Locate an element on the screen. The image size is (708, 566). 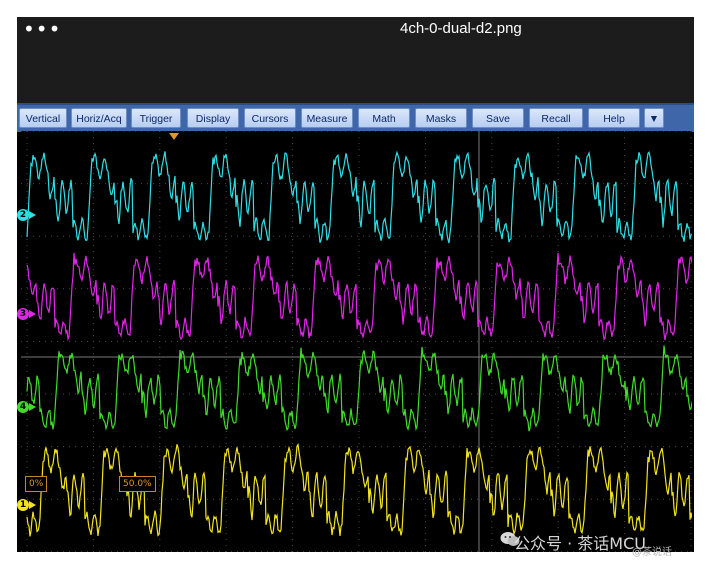
more-options-icon: ••• is located at coordinates (42, 29).